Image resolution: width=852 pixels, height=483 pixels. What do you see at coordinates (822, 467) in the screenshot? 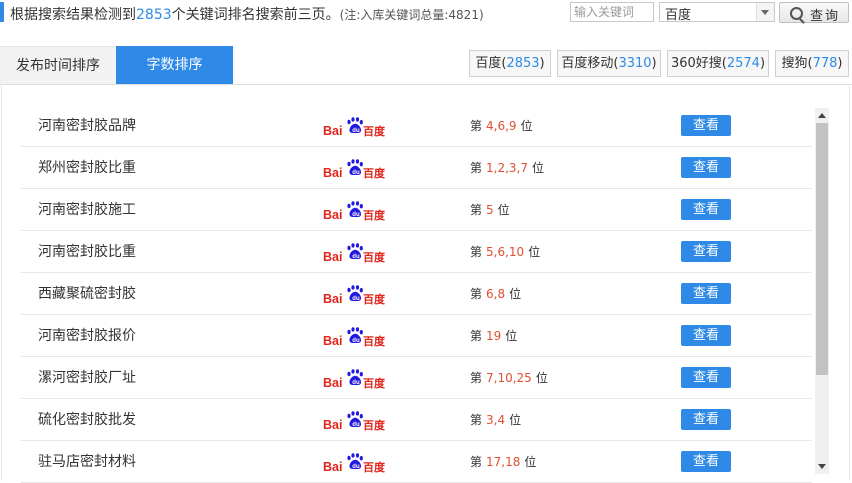
I see `scroll-down-icon` at bounding box center [822, 467].